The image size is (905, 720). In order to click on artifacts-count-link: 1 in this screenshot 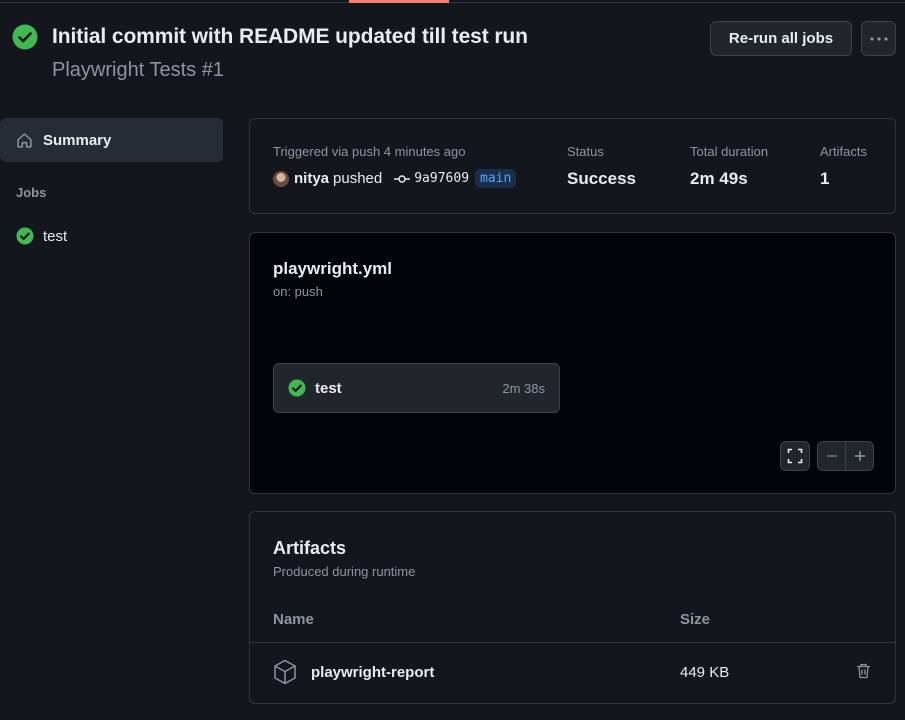, I will do `click(824, 179)`.